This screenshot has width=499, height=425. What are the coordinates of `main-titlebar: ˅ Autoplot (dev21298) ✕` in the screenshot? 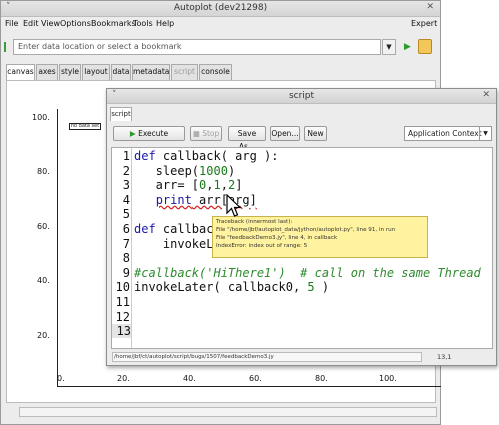 It's located at (220, 9).